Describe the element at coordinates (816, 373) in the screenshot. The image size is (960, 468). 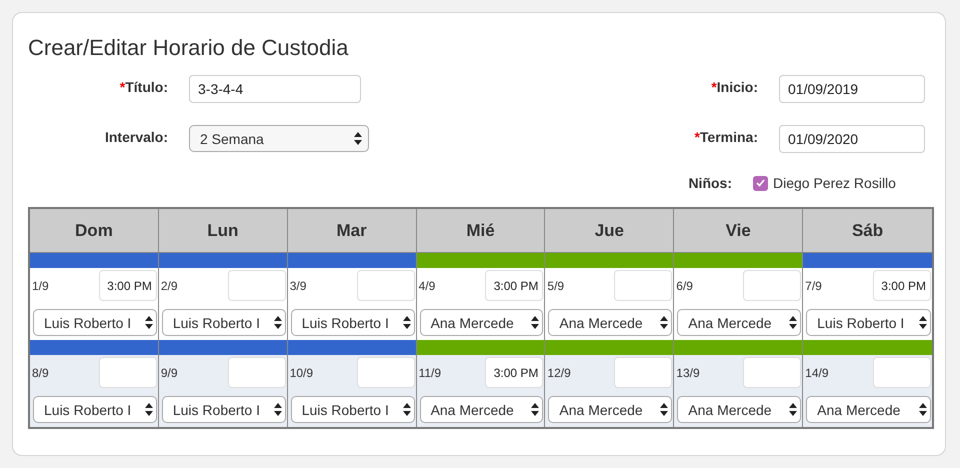
I see `date-label: 14/9` at that location.